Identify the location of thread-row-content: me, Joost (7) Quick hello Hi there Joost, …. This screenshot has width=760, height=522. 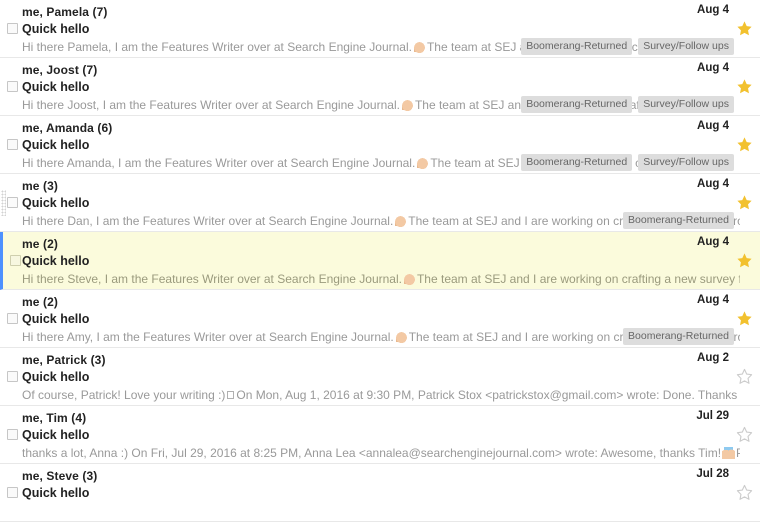
(391, 86).